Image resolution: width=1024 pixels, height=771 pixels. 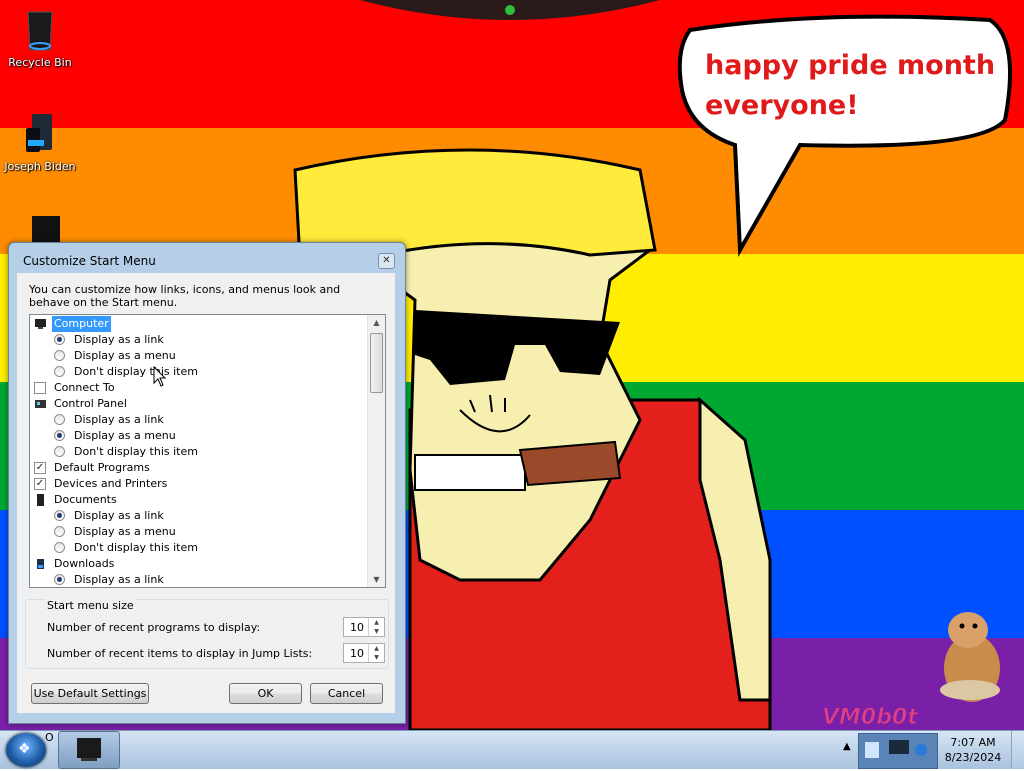 I want to click on dialog-title: Customize Start Menu, so click(x=89, y=261).